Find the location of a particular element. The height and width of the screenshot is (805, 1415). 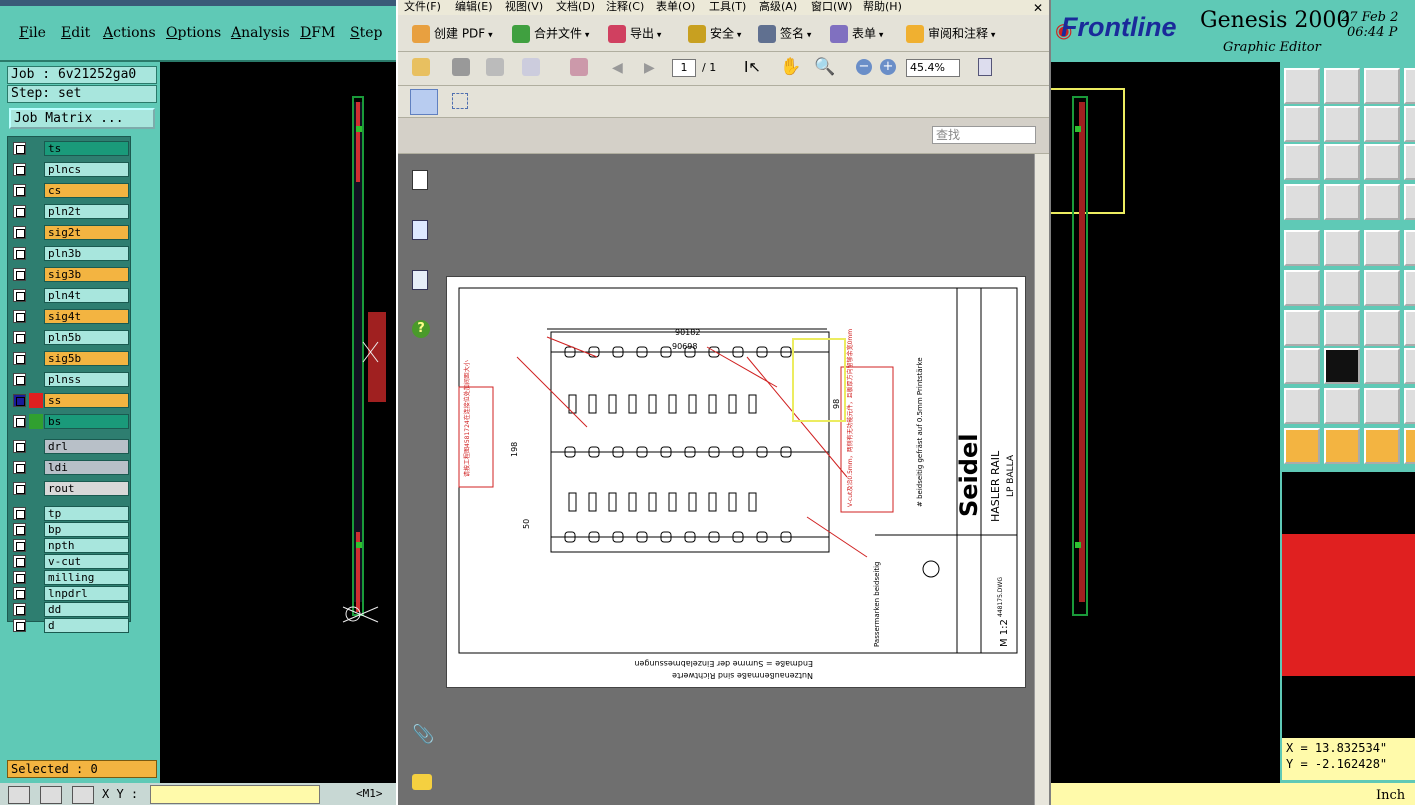

acro-menu-item: 编辑(E) is located at coordinates (474, 7).